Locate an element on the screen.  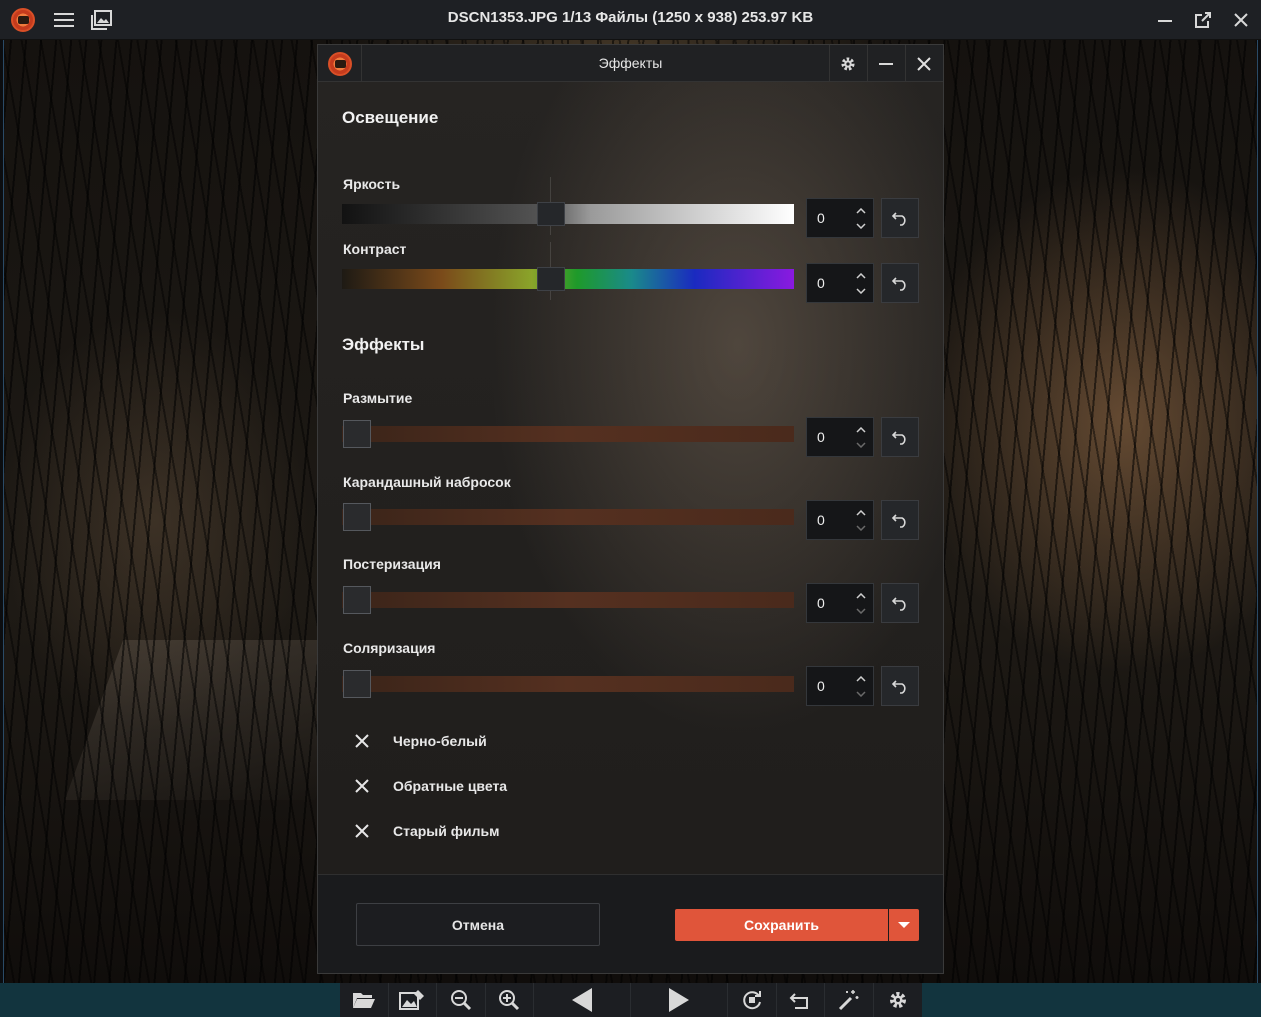
menu-button is located at coordinates (64, 20).